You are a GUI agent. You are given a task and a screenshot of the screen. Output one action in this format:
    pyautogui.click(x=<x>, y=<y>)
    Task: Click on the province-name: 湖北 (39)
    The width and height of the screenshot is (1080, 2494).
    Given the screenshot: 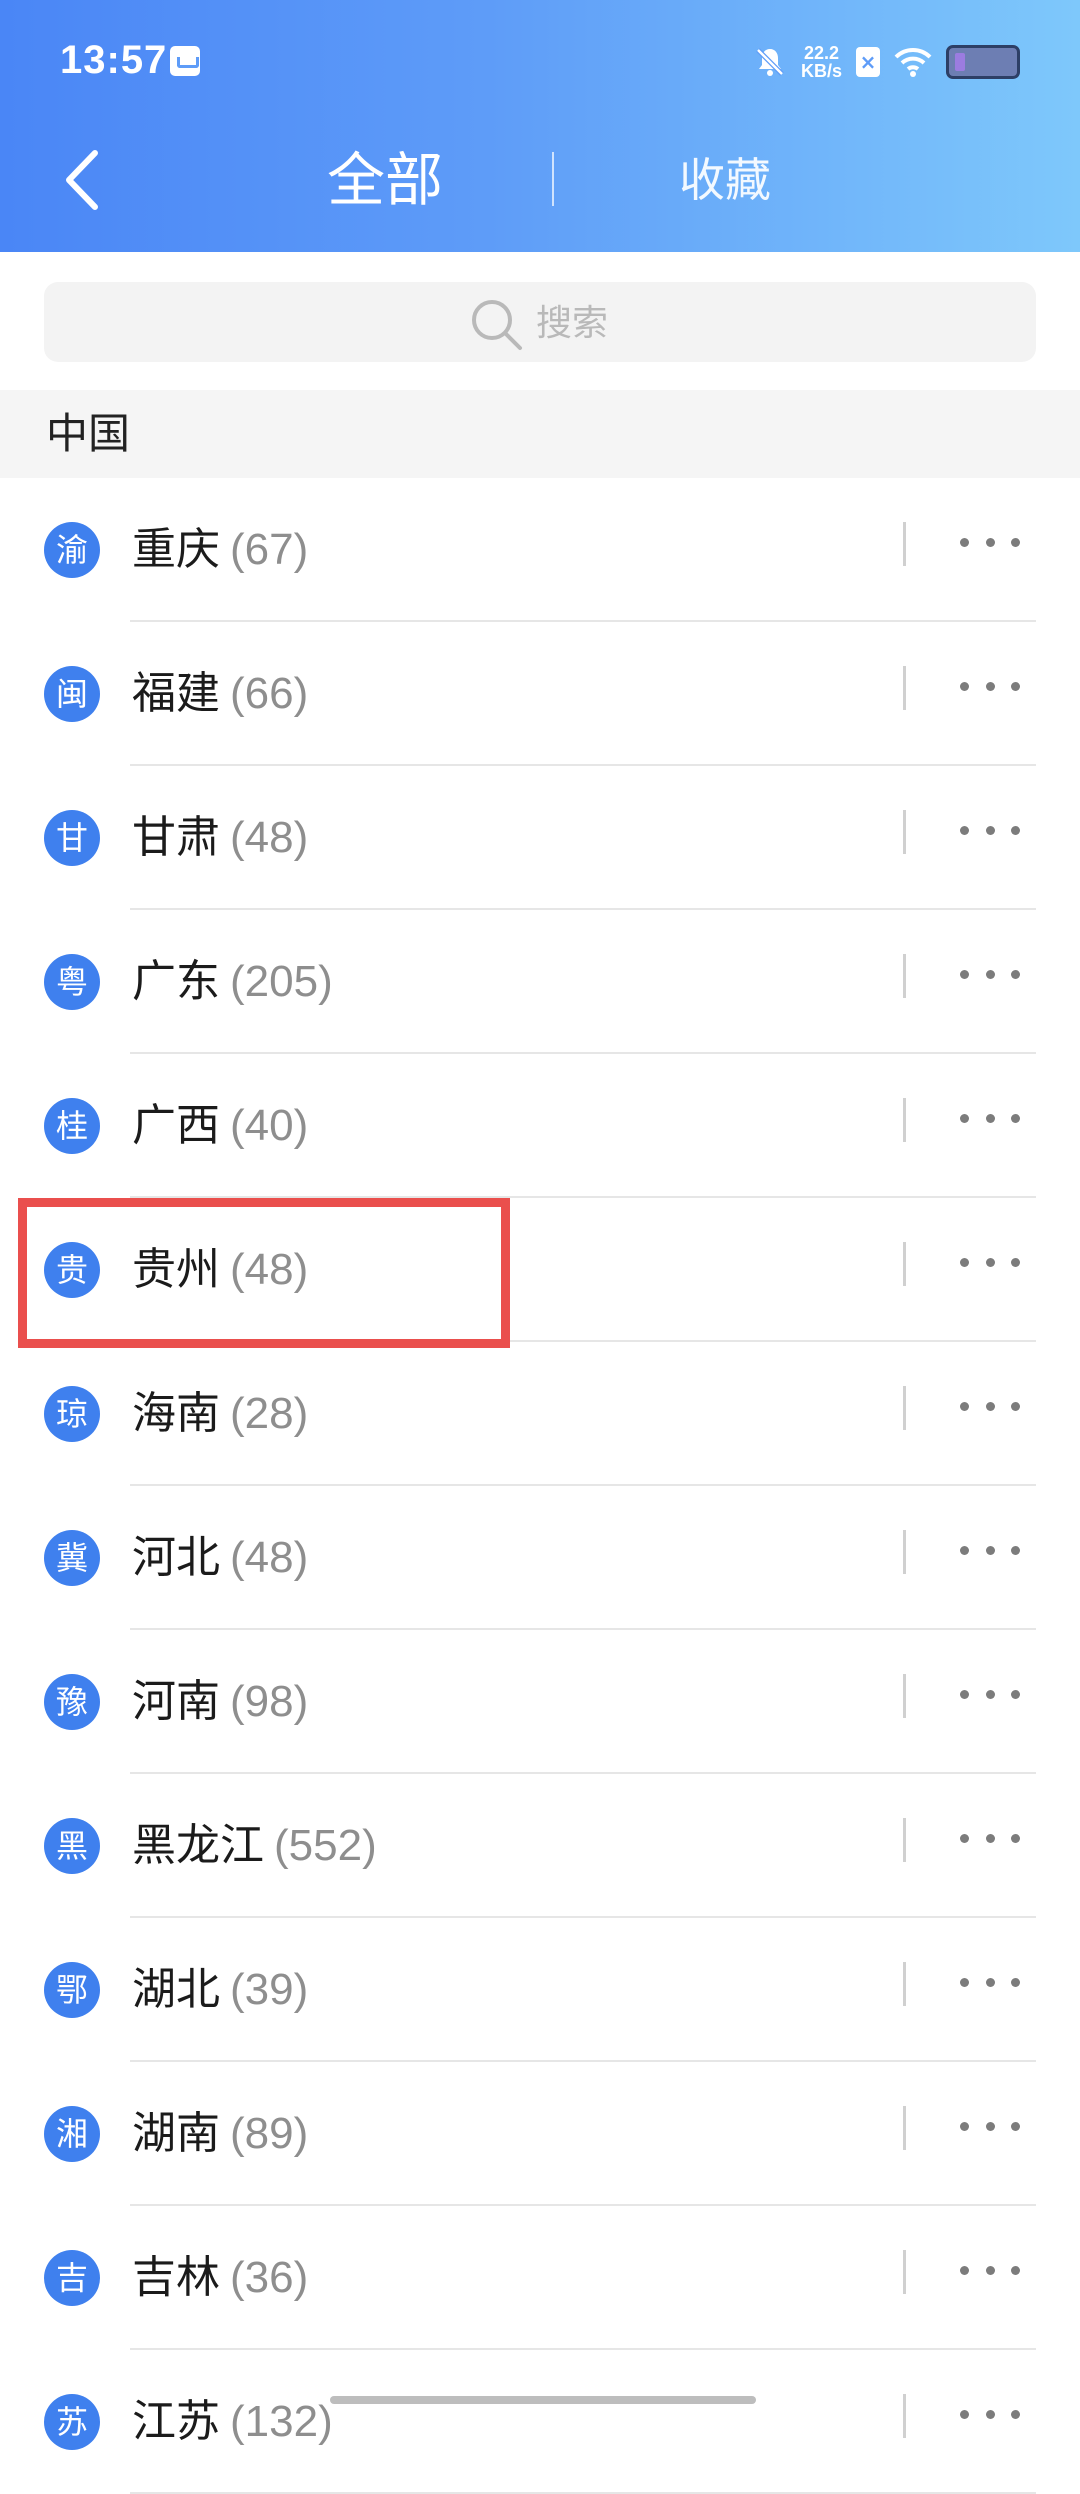 What is the action you would take?
    pyautogui.click(x=220, y=1990)
    